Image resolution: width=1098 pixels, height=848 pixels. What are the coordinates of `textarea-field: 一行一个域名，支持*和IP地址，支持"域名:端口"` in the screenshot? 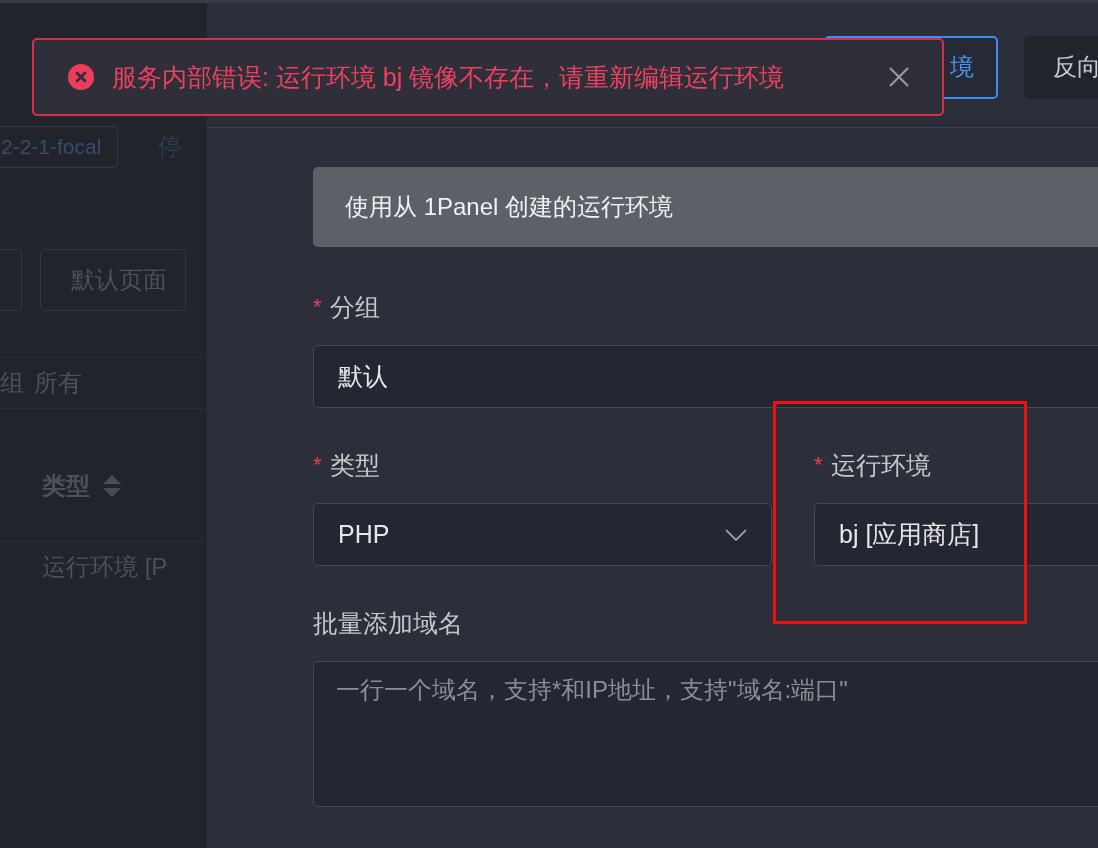 It's located at (705, 734).